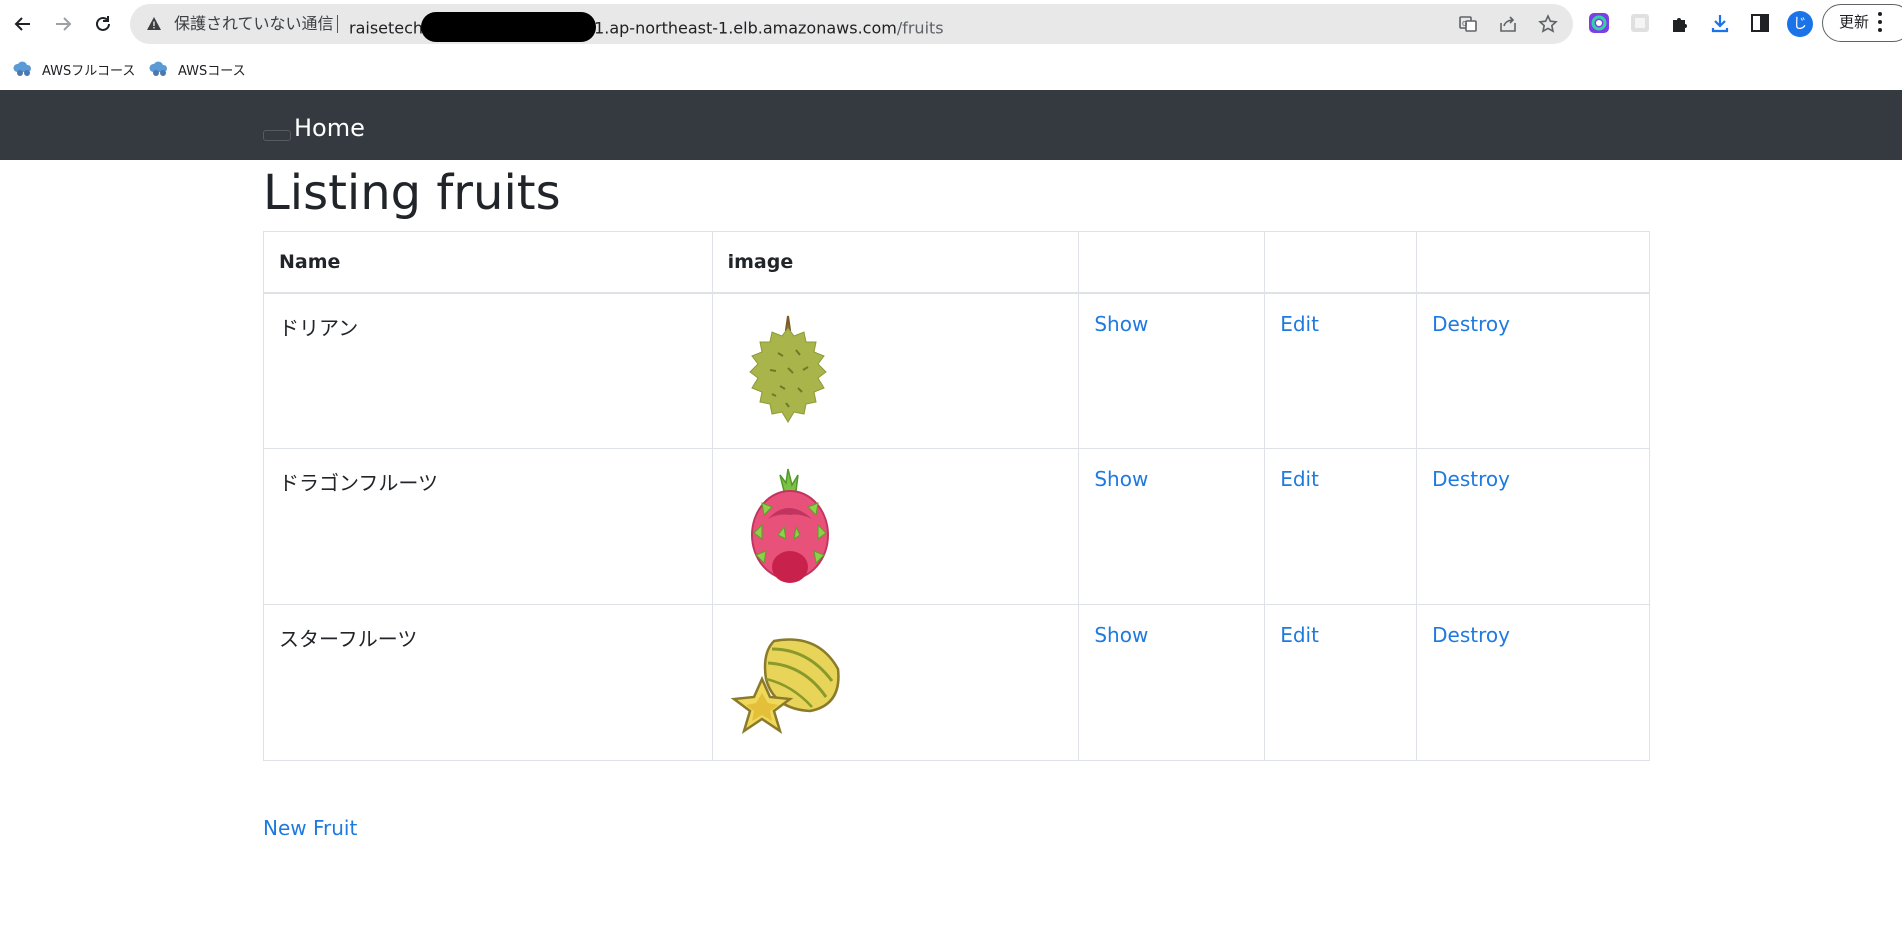 The width and height of the screenshot is (1902, 937). Describe the element at coordinates (1862, 23) in the screenshot. I see `update-button: 更新` at that location.